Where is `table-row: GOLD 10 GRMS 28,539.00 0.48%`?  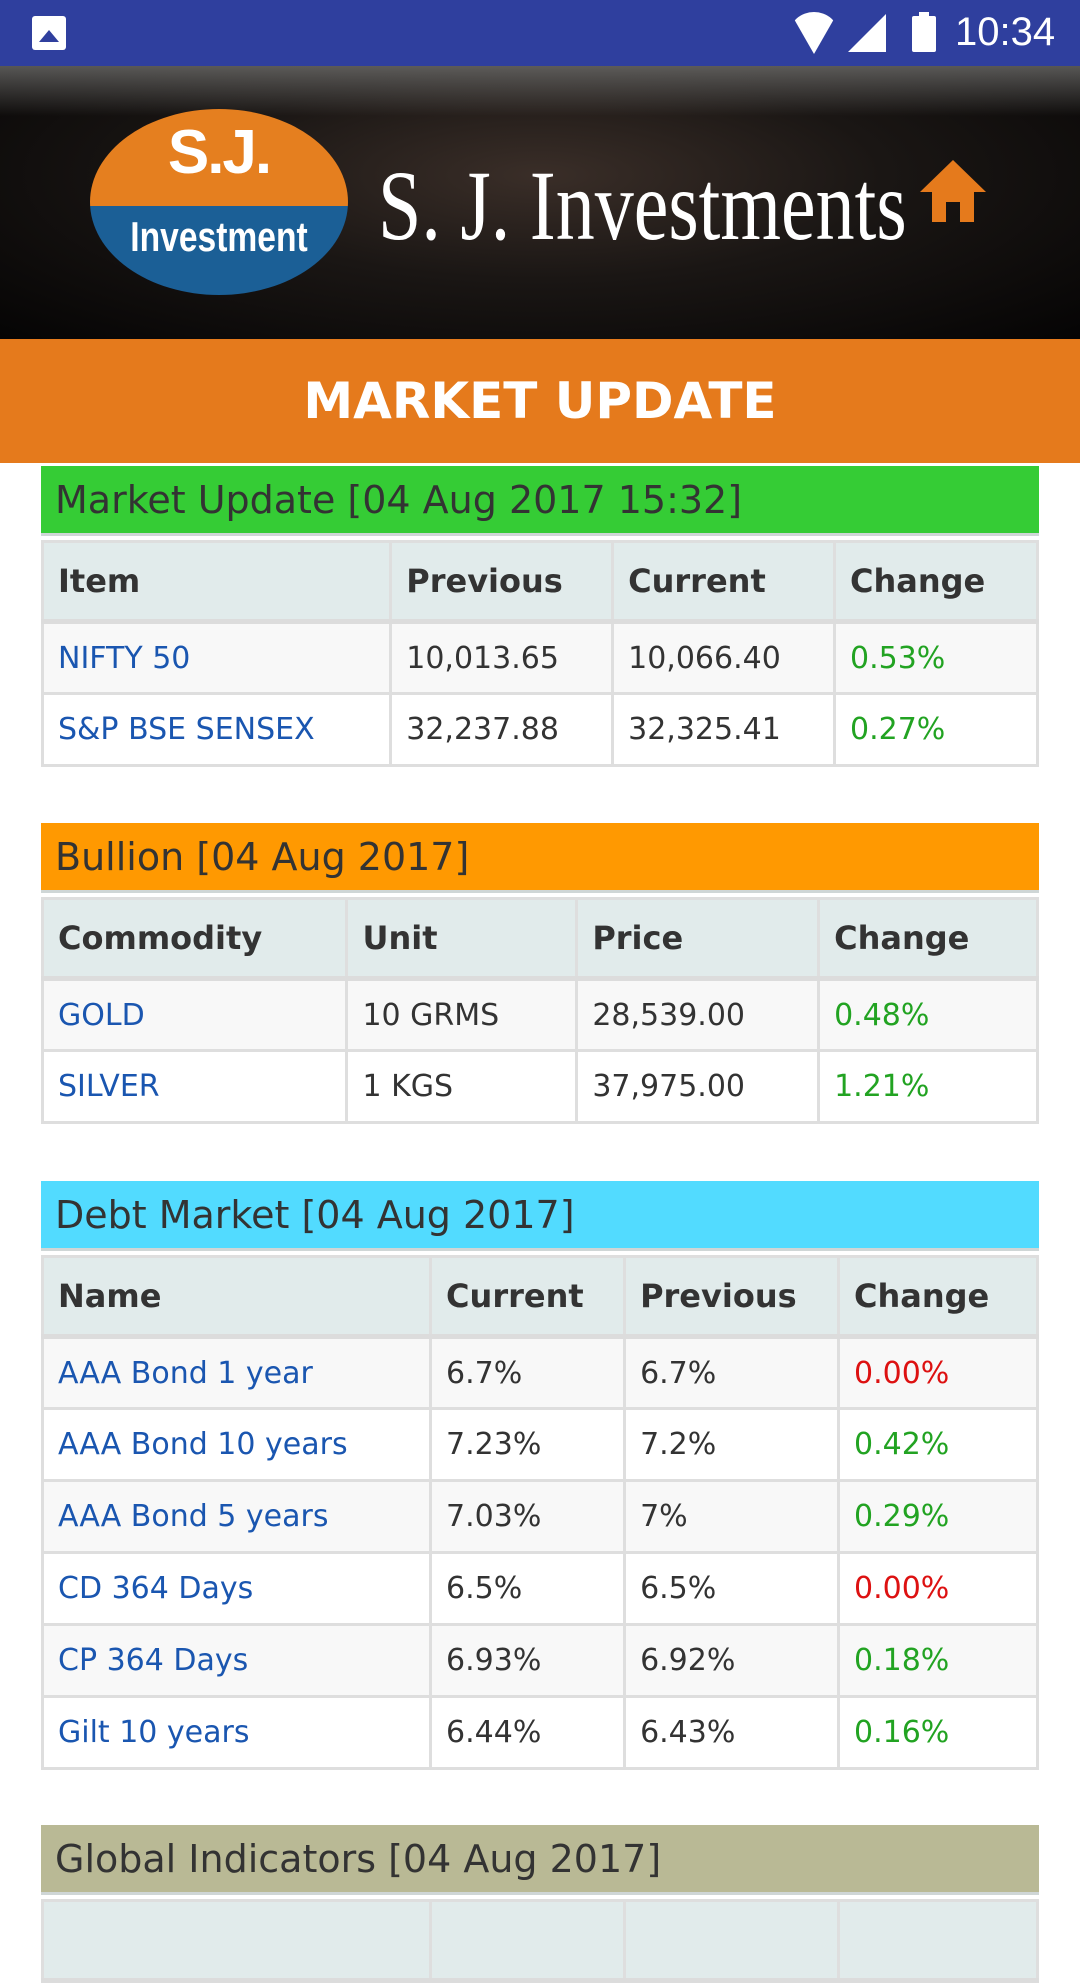
table-row: GOLD 10 GRMS 28,539.00 0.48% is located at coordinates (539, 1014).